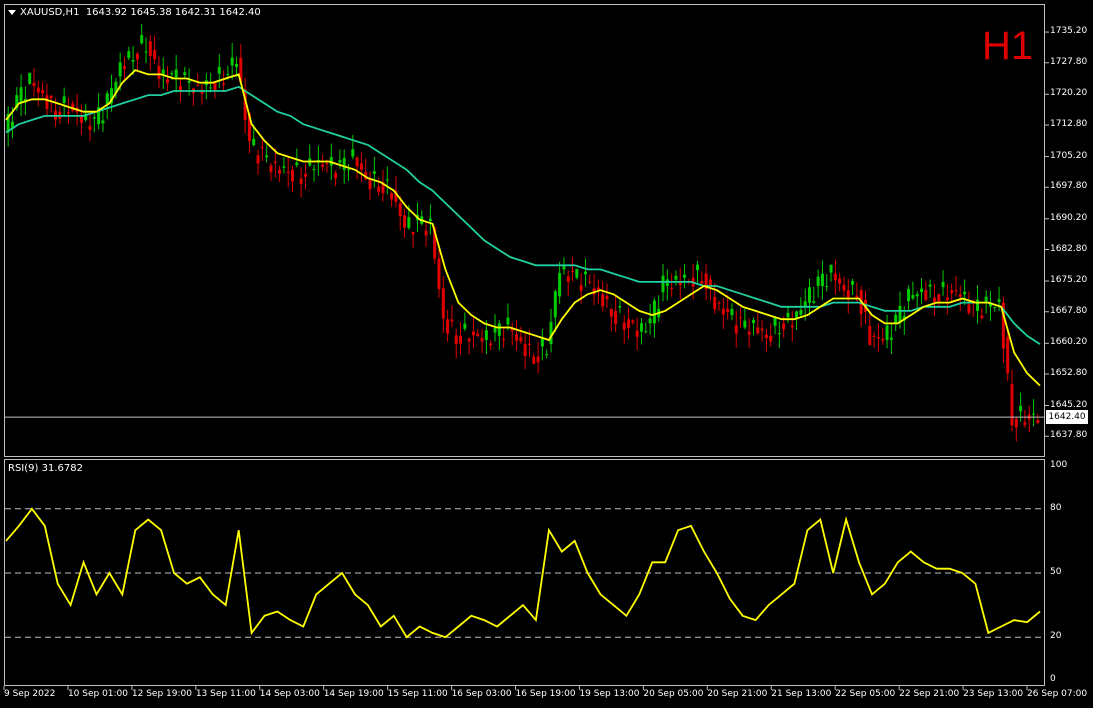  Describe the element at coordinates (12, 12) in the screenshot. I see `dropdown-triangle-icon` at that location.